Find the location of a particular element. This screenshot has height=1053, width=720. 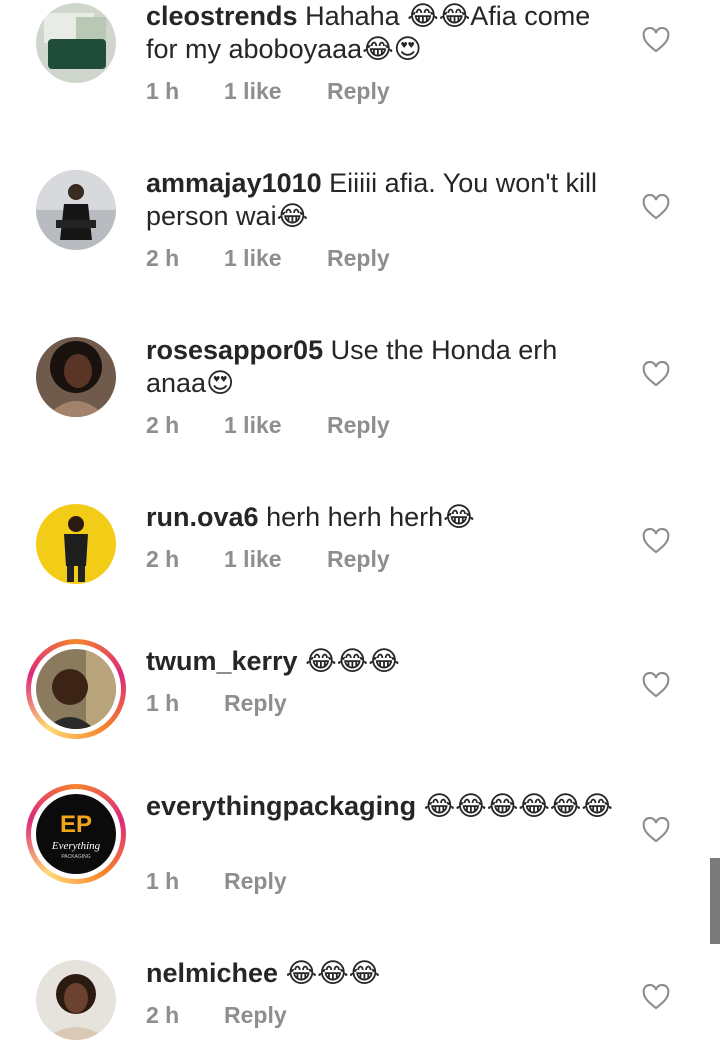

comment-text: rosesappor05 Use the Honda erh anaa😍 is located at coordinates (381, 367).